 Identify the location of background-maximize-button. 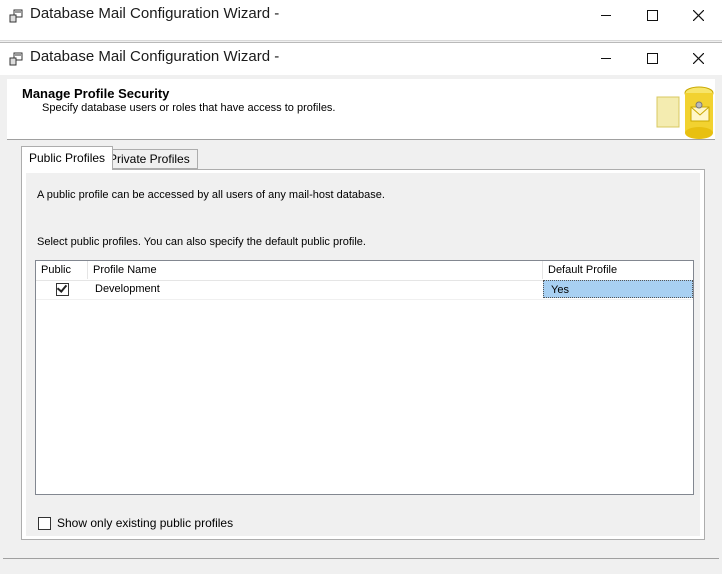
(652, 15).